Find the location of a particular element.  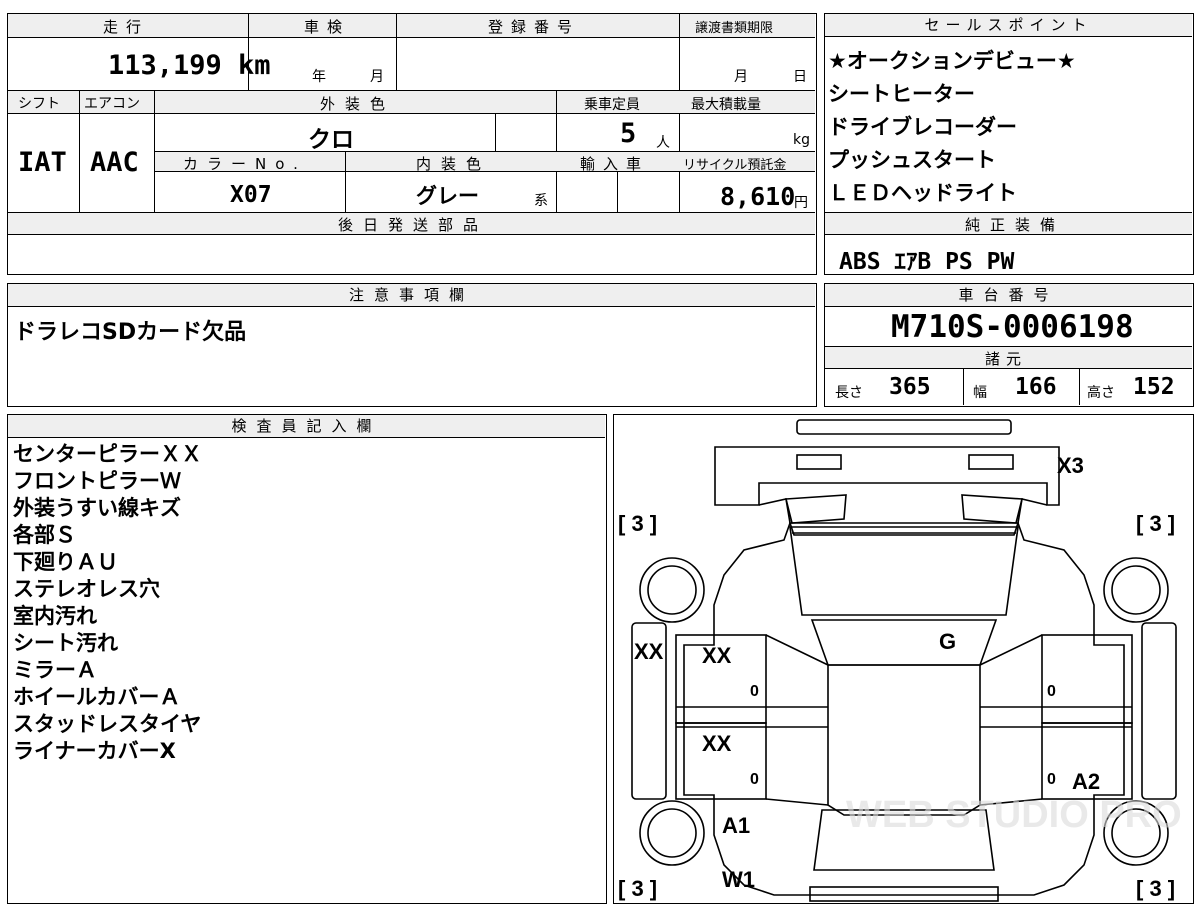

left-rear-quarter-mark: A1 is located at coordinates (736, 825).